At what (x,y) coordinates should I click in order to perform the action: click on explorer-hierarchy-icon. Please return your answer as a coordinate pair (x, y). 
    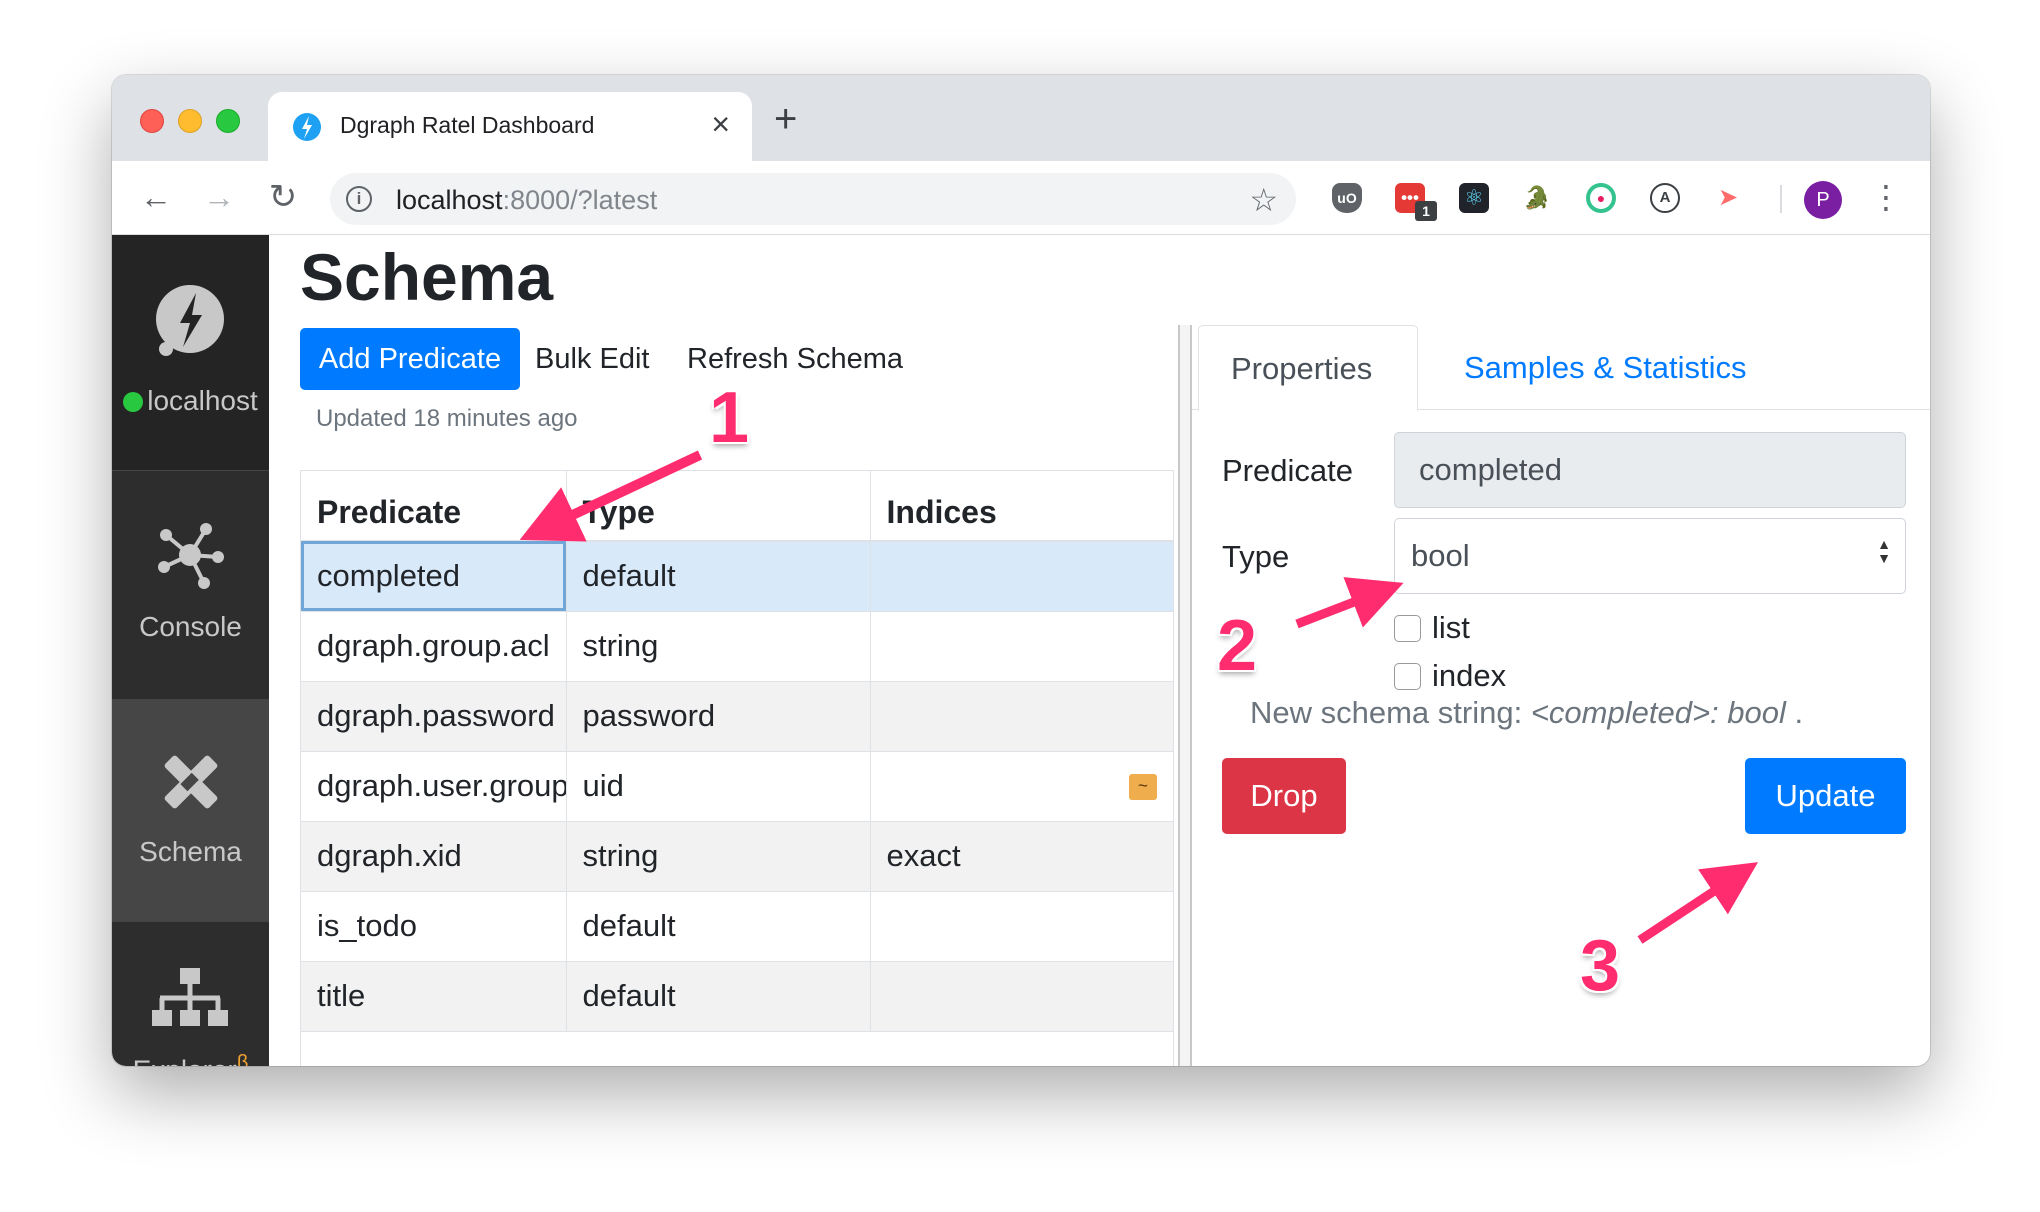
    Looking at the image, I should click on (190, 997).